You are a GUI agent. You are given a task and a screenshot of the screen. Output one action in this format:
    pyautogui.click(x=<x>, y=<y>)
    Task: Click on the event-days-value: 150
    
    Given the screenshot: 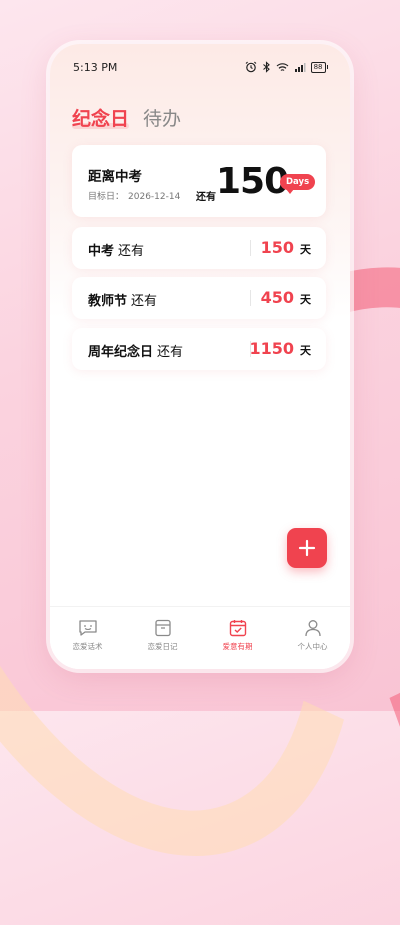 What is the action you would take?
    pyautogui.click(x=277, y=247)
    